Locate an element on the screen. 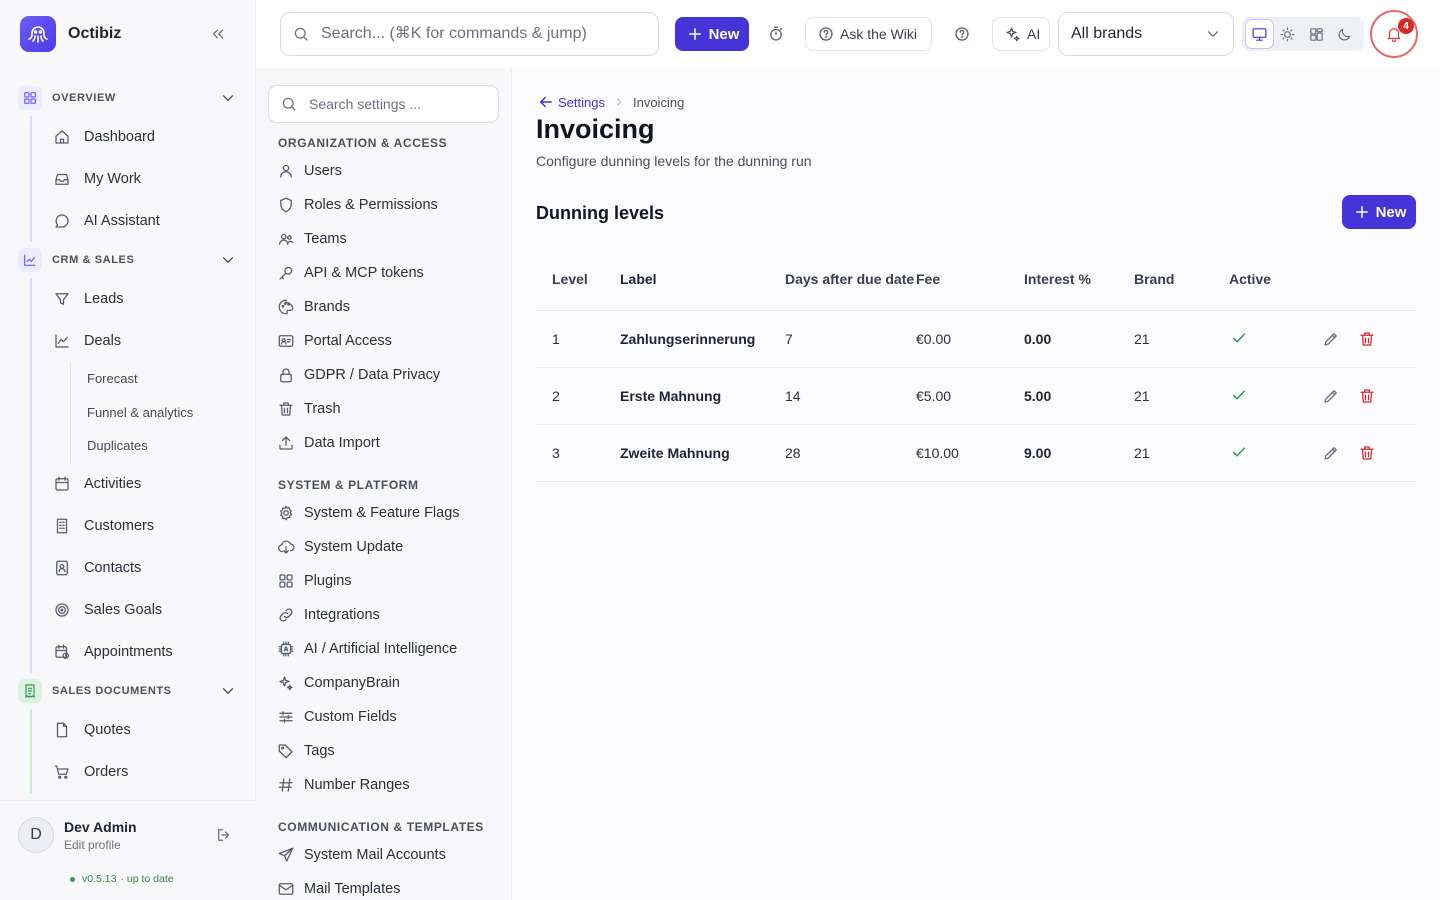 The width and height of the screenshot is (1440, 900). settings-item-trash: Trash is located at coordinates (383, 409).